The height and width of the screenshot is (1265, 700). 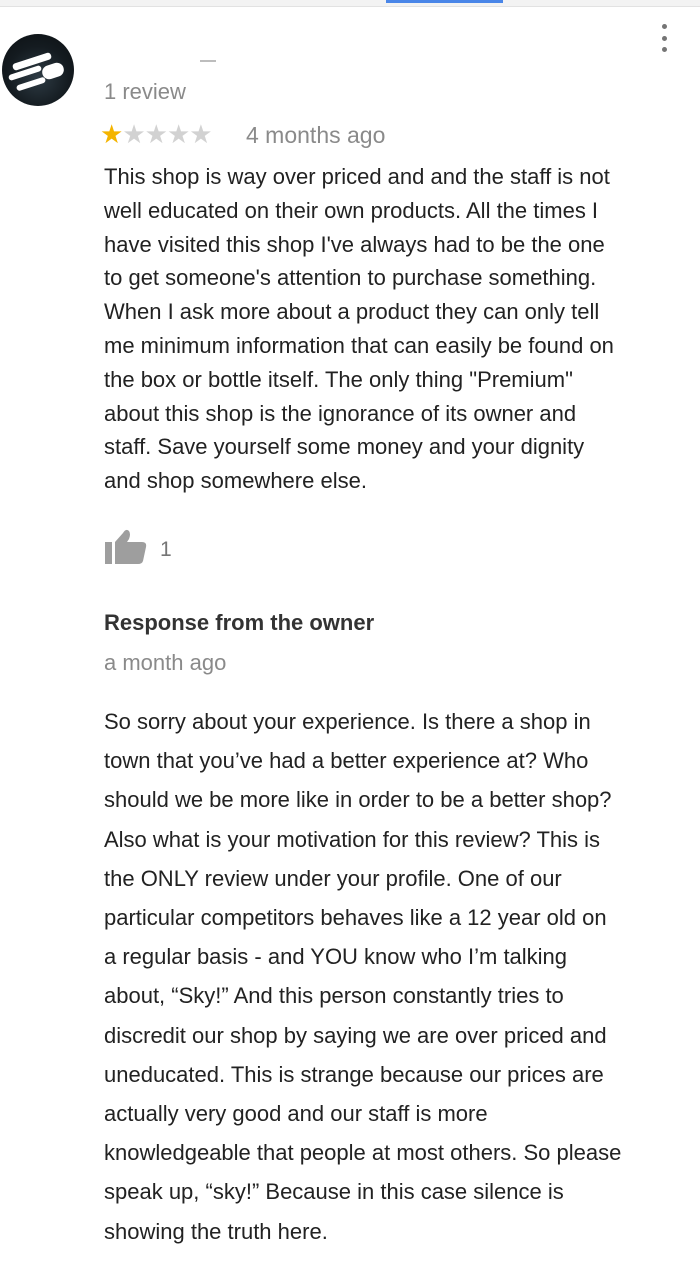 I want to click on avatar, so click(x=38, y=70).